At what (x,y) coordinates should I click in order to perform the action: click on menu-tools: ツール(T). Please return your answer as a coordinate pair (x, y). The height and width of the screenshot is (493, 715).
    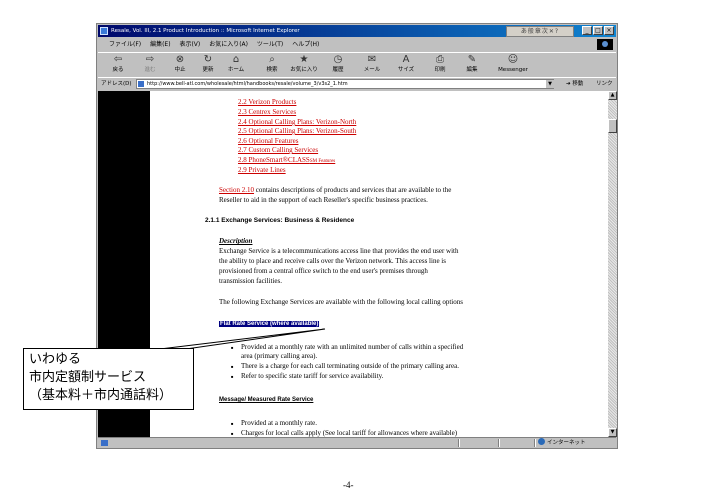
    Looking at the image, I should click on (270, 44).